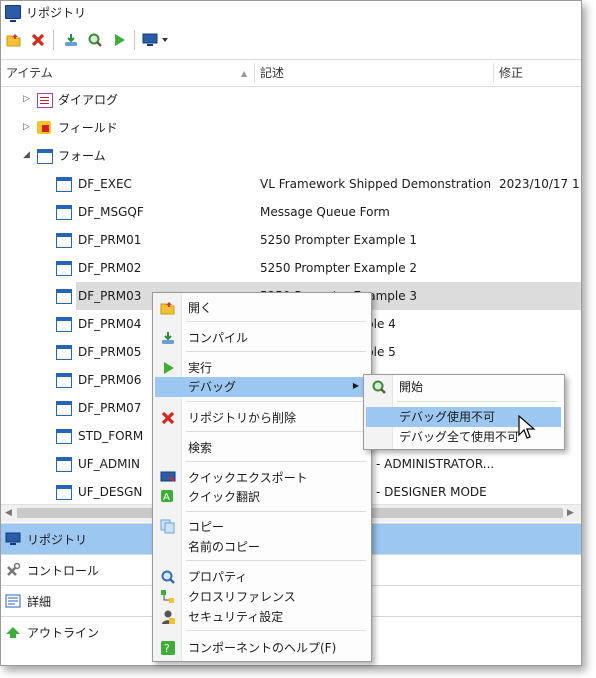 This screenshot has width=596, height=678. What do you see at coordinates (261, 617) in the screenshot?
I see `menu-item: セキュリティ設定` at bounding box center [261, 617].